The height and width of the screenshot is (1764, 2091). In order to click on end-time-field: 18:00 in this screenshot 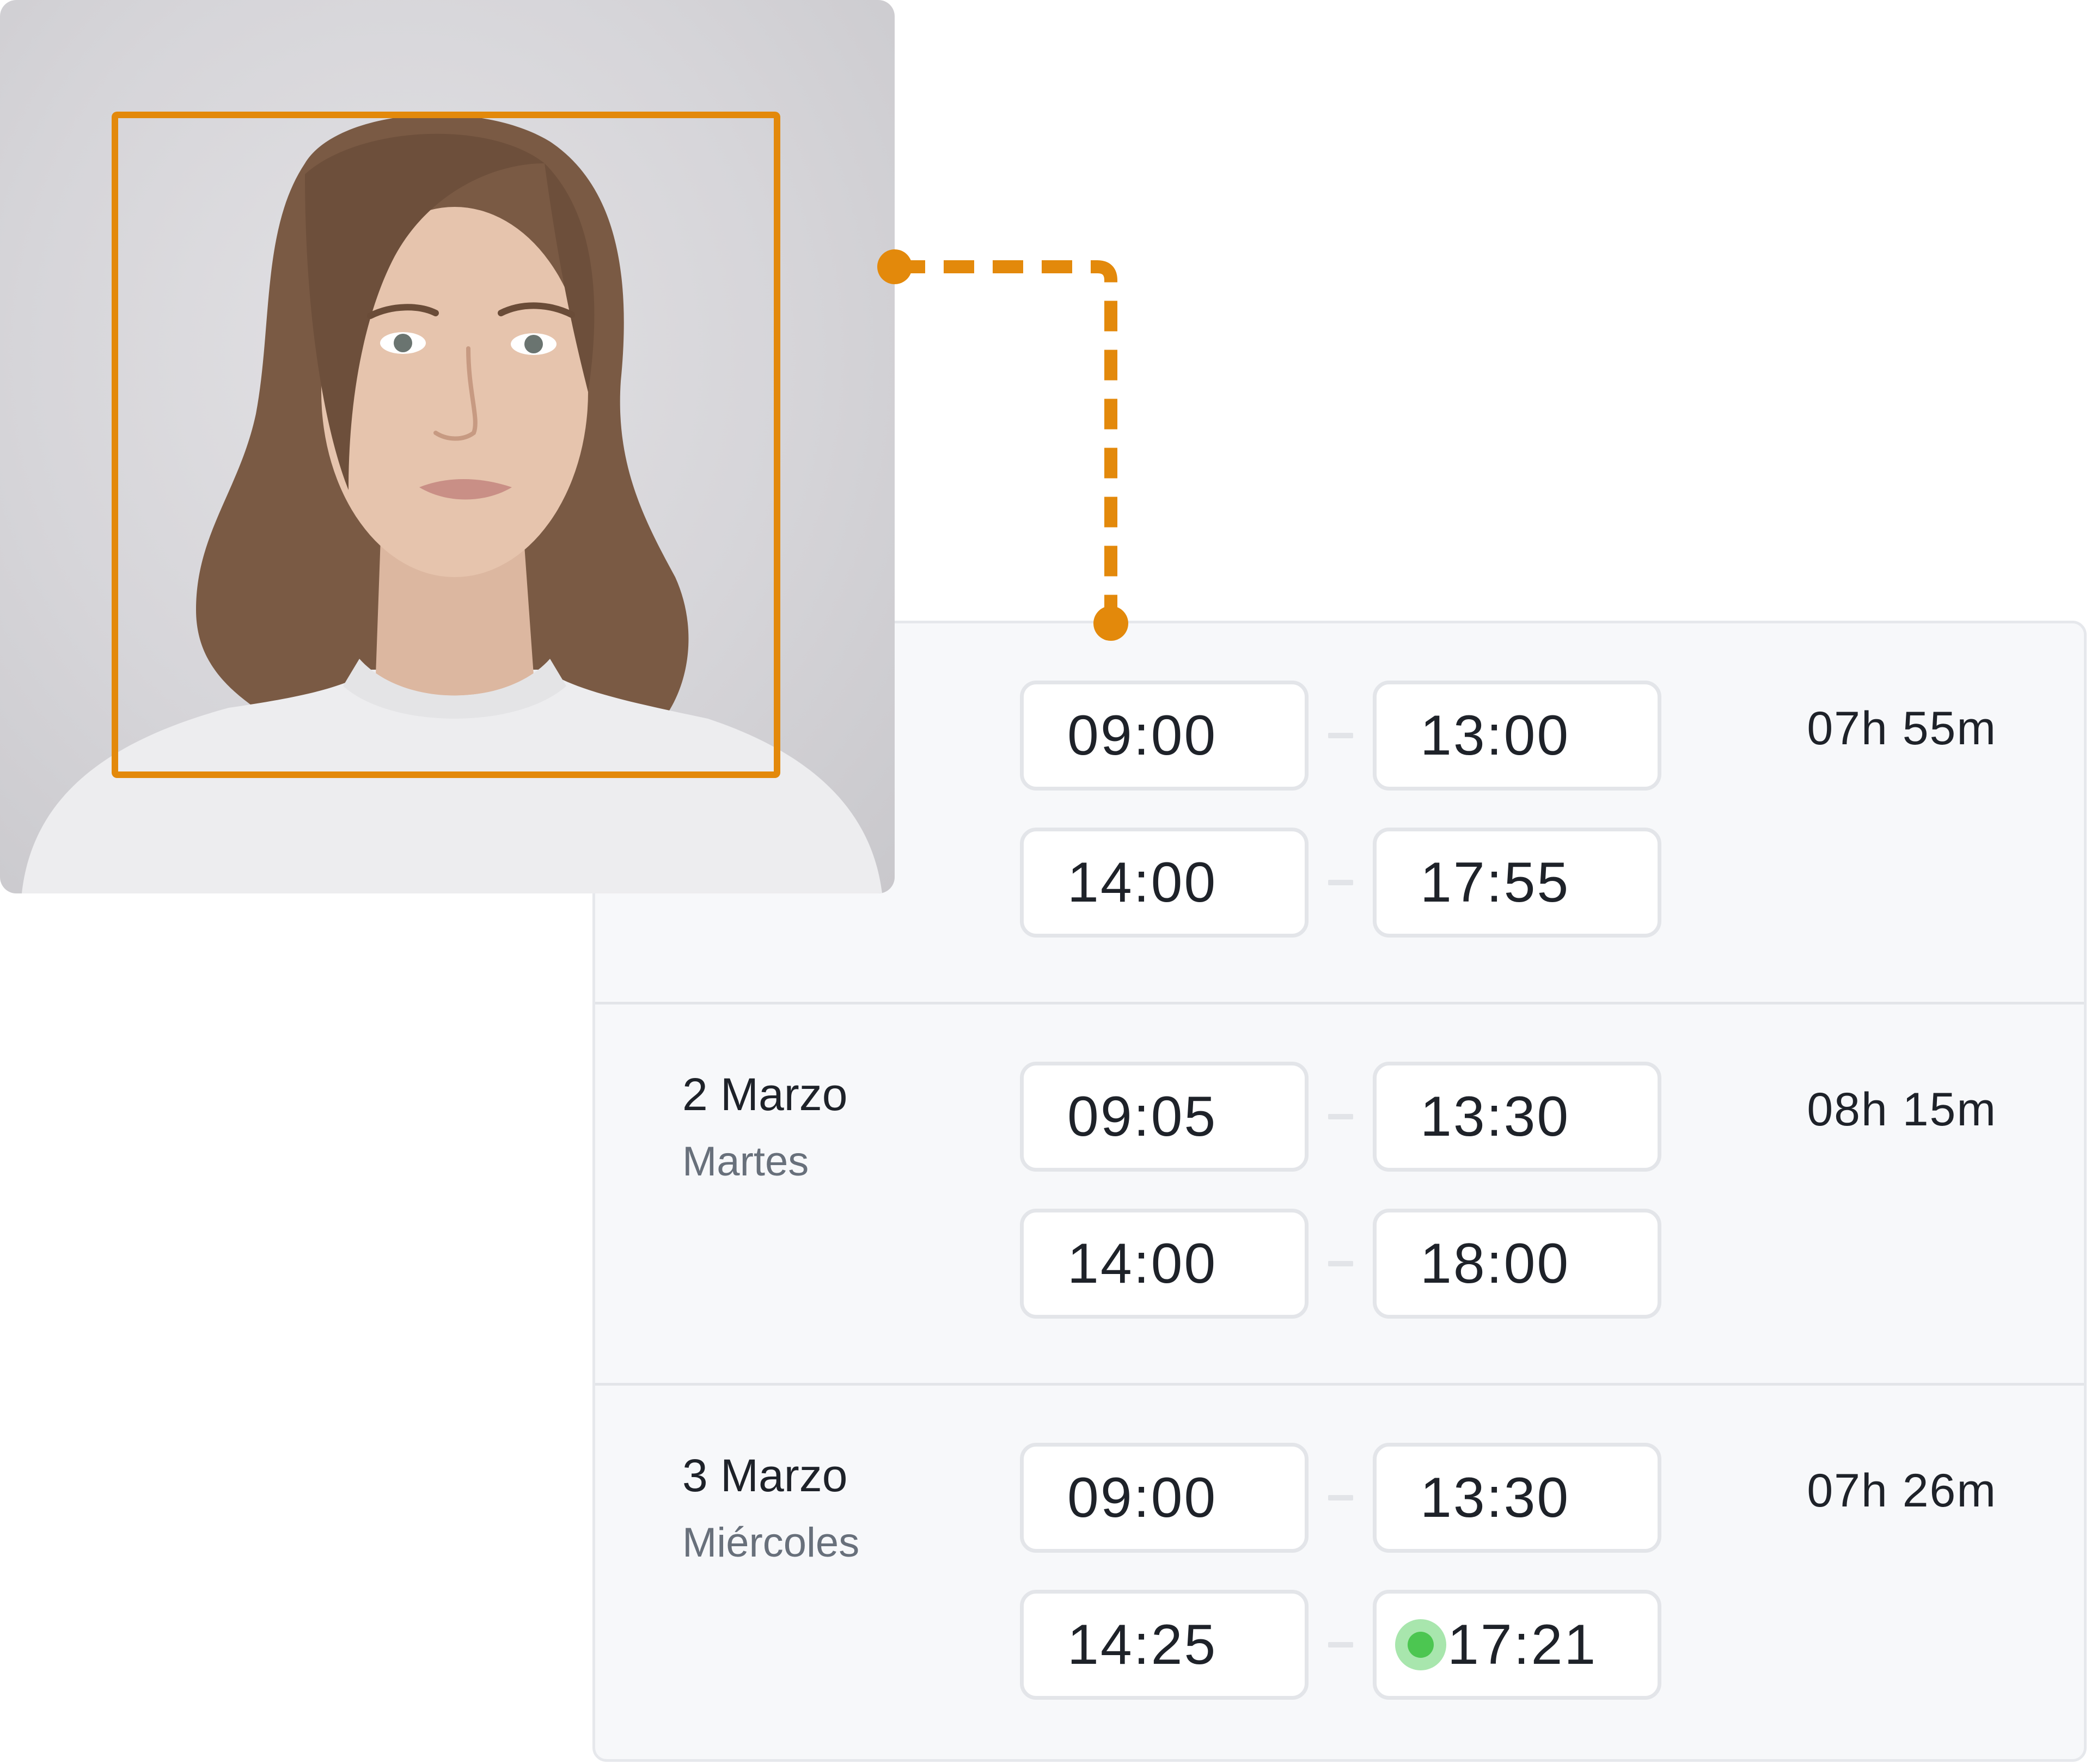, I will do `click(1517, 1264)`.